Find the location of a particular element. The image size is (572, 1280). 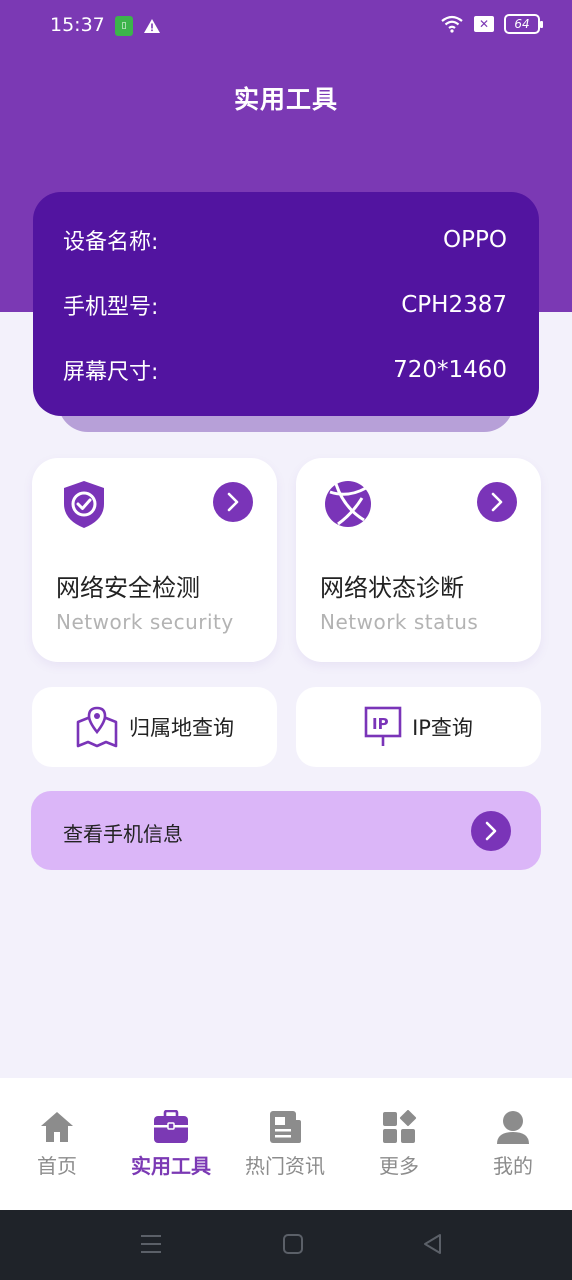

page-title: 实用工具 is located at coordinates (285, 99).